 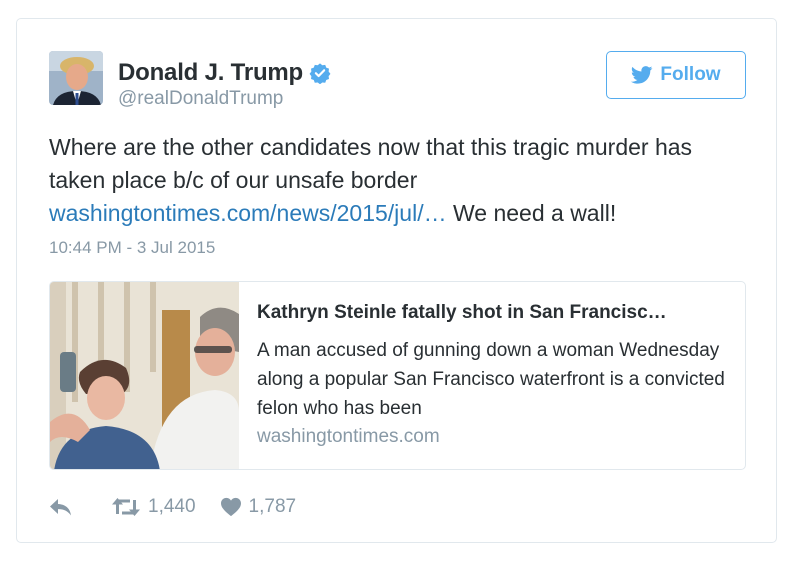 I want to click on tweet-body-after-link: We need a wall!, so click(x=531, y=213).